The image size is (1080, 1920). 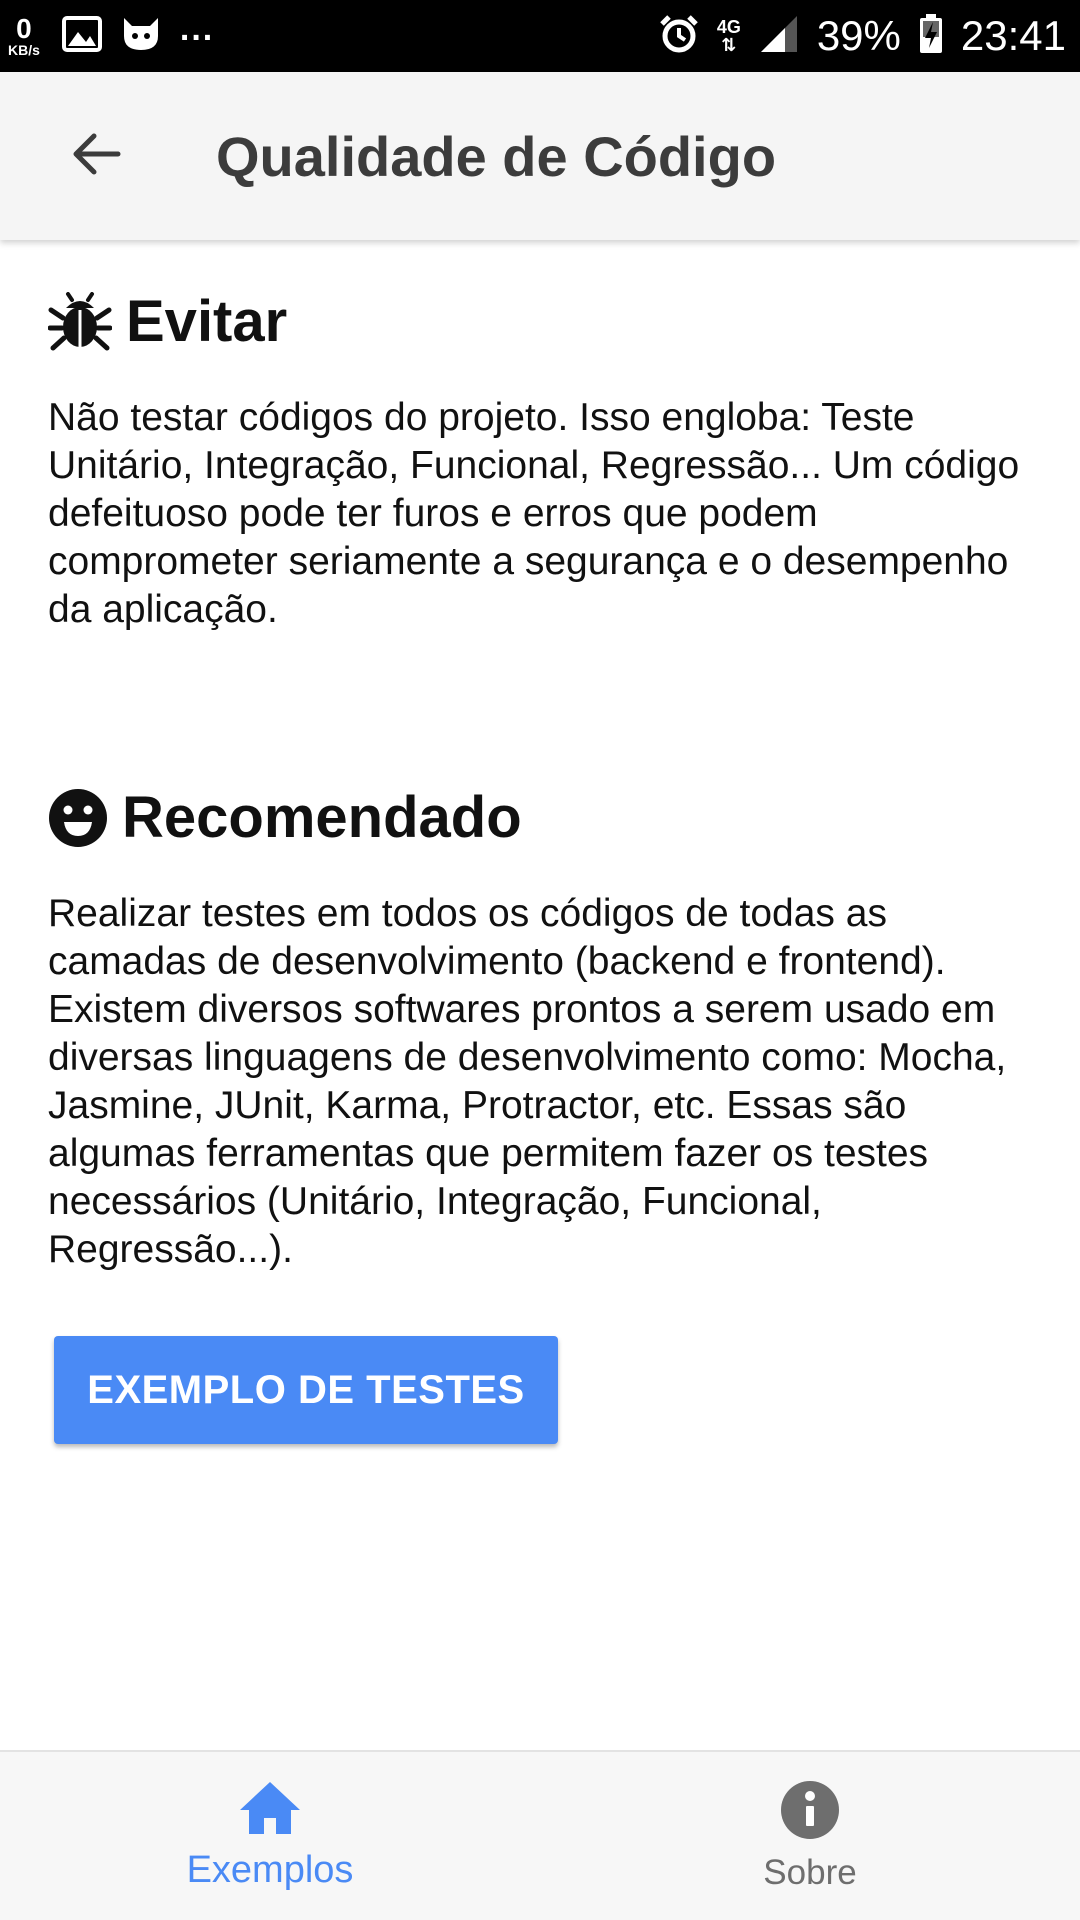 I want to click on section-heading-text: Recomendado, so click(x=322, y=817).